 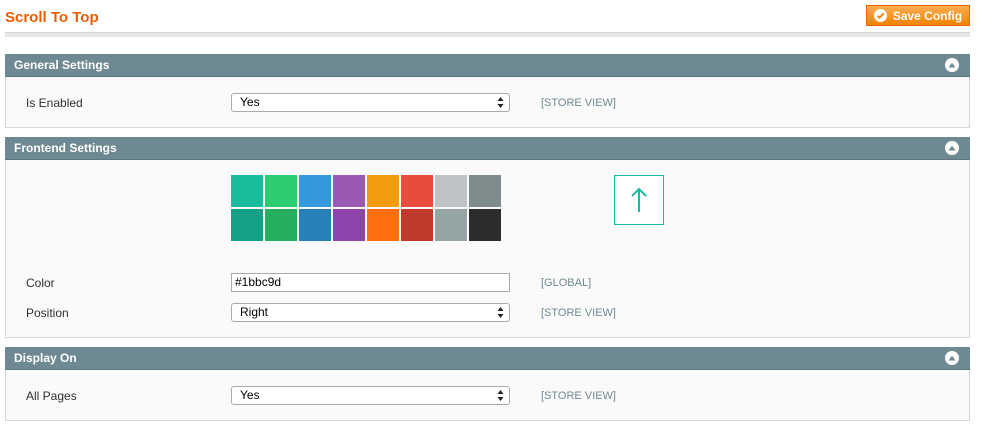 I want to click on position-value: Right, so click(x=254, y=312).